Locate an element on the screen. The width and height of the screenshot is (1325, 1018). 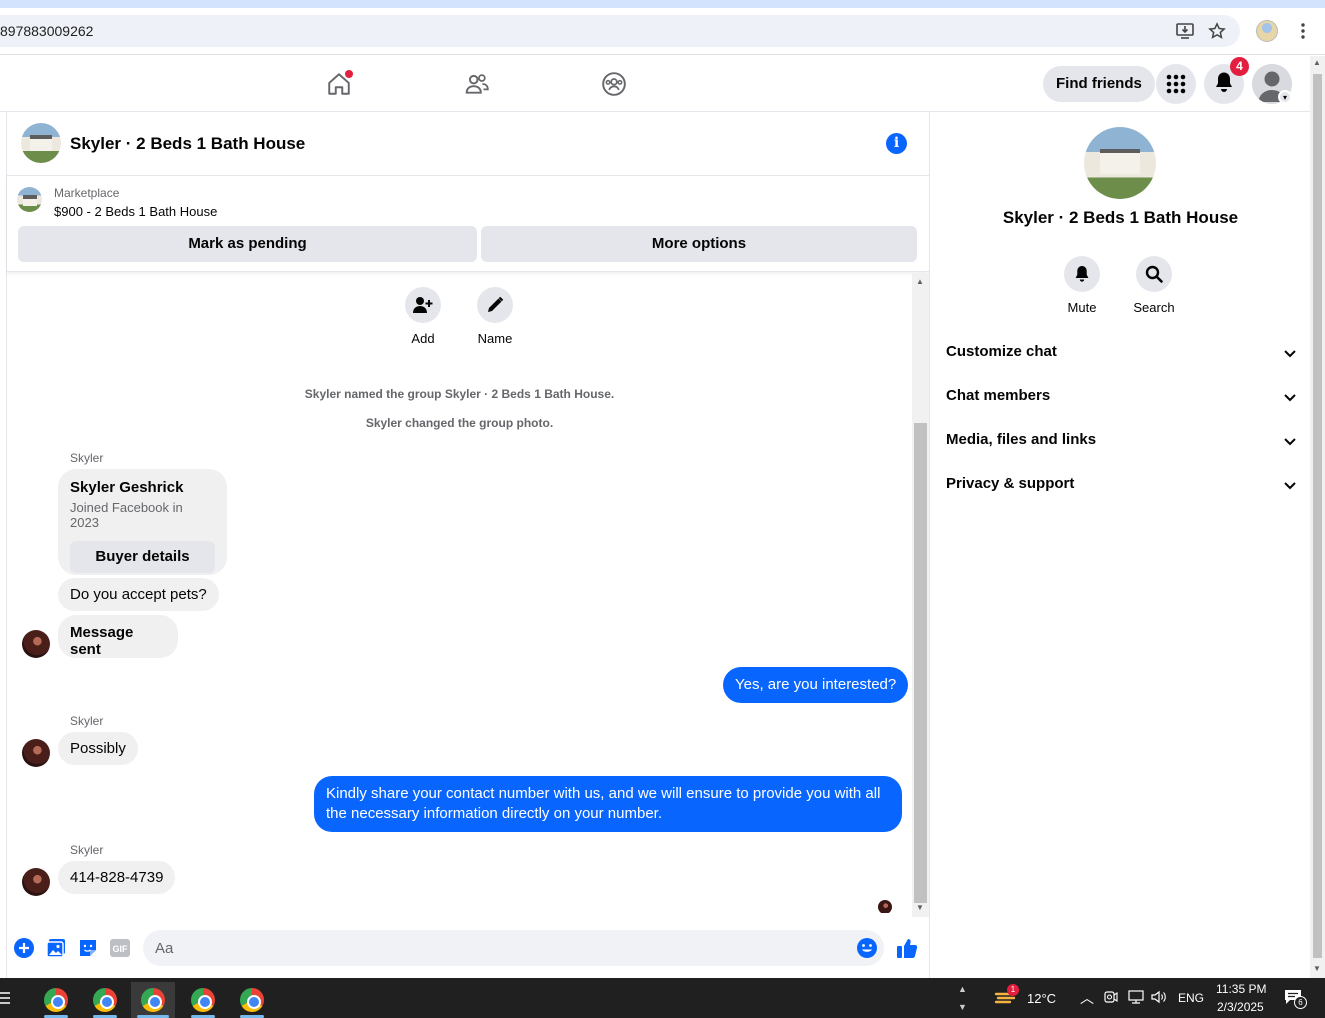
mark-as-pending-button: Mark as pending is located at coordinates (247, 244).